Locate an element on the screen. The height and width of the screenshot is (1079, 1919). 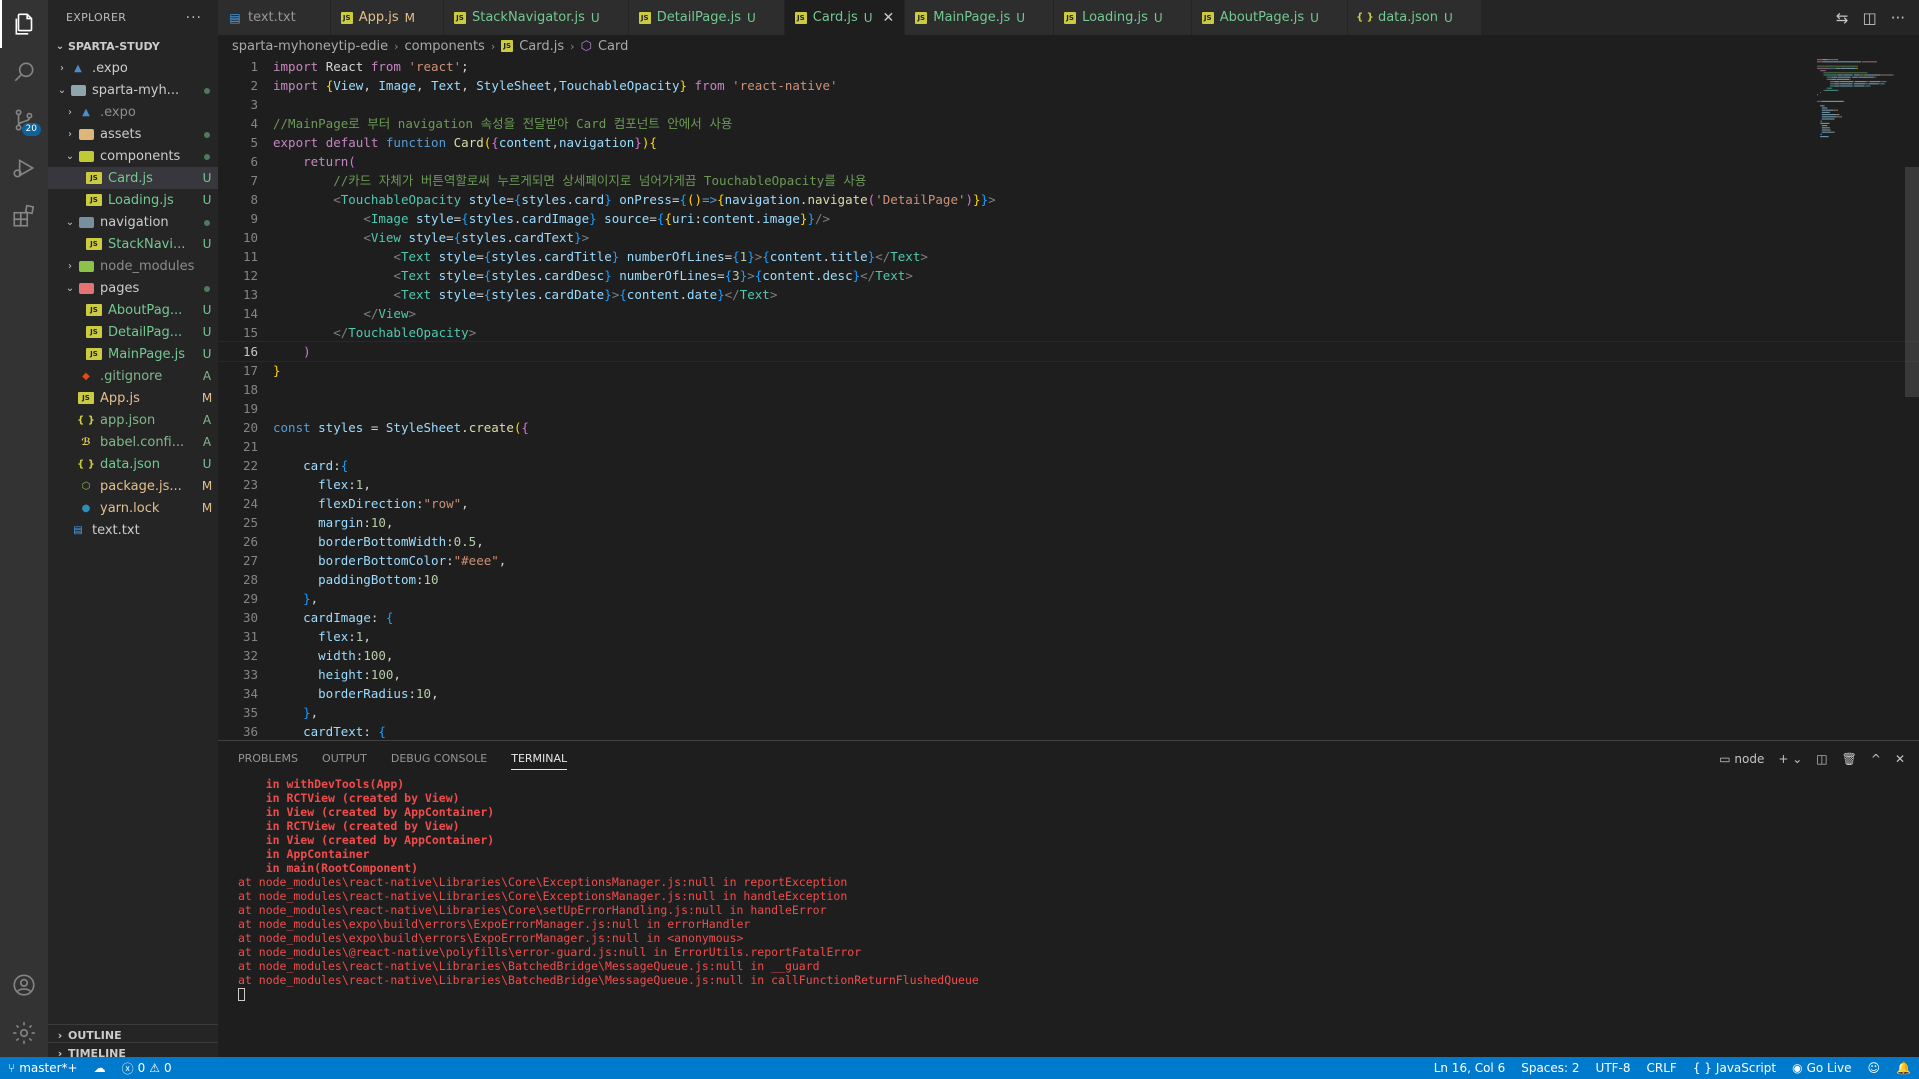
tree-item: ◆ .gitignore A is located at coordinates (133, 376).